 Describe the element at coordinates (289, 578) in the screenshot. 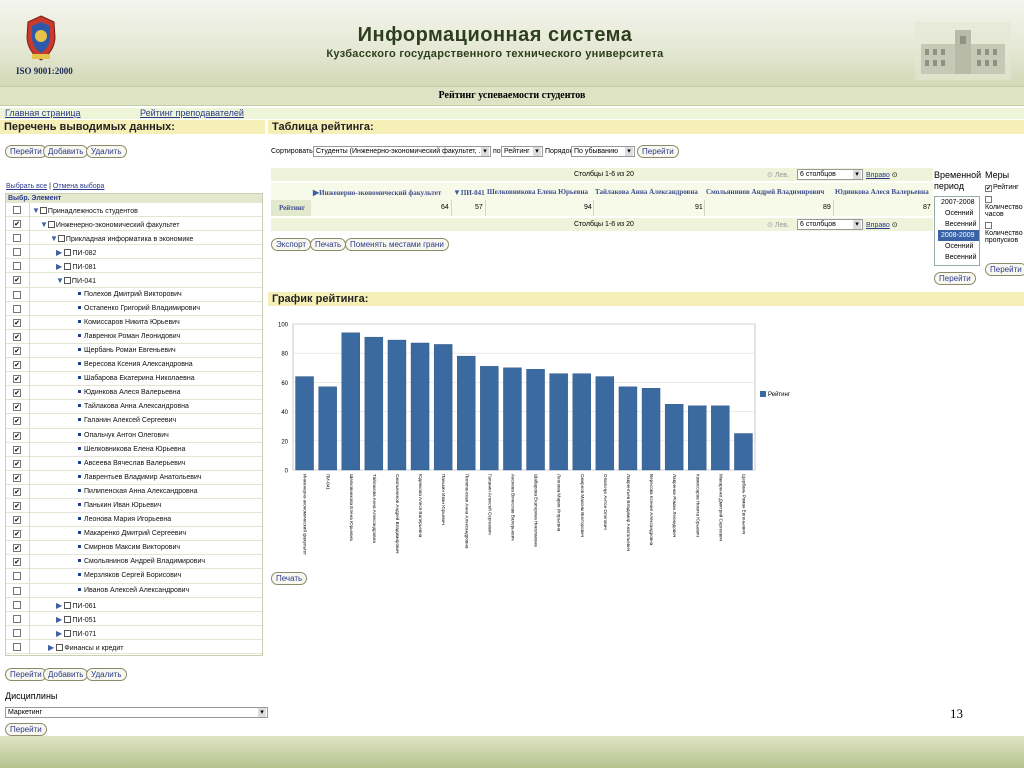

I see `print-chart-button: Печать` at that location.